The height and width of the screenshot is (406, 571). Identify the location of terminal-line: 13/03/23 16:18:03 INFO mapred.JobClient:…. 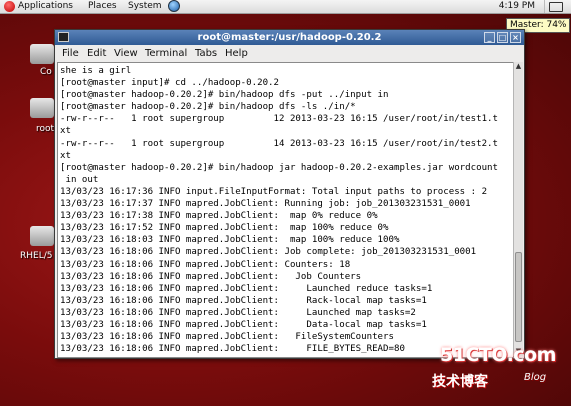
(230, 240).